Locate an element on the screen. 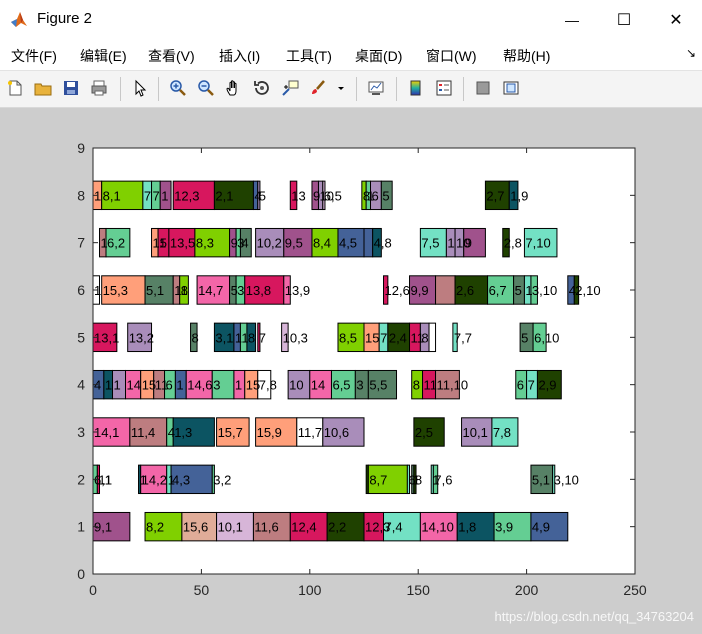  rotate-3d-icon is located at coordinates (262, 88).